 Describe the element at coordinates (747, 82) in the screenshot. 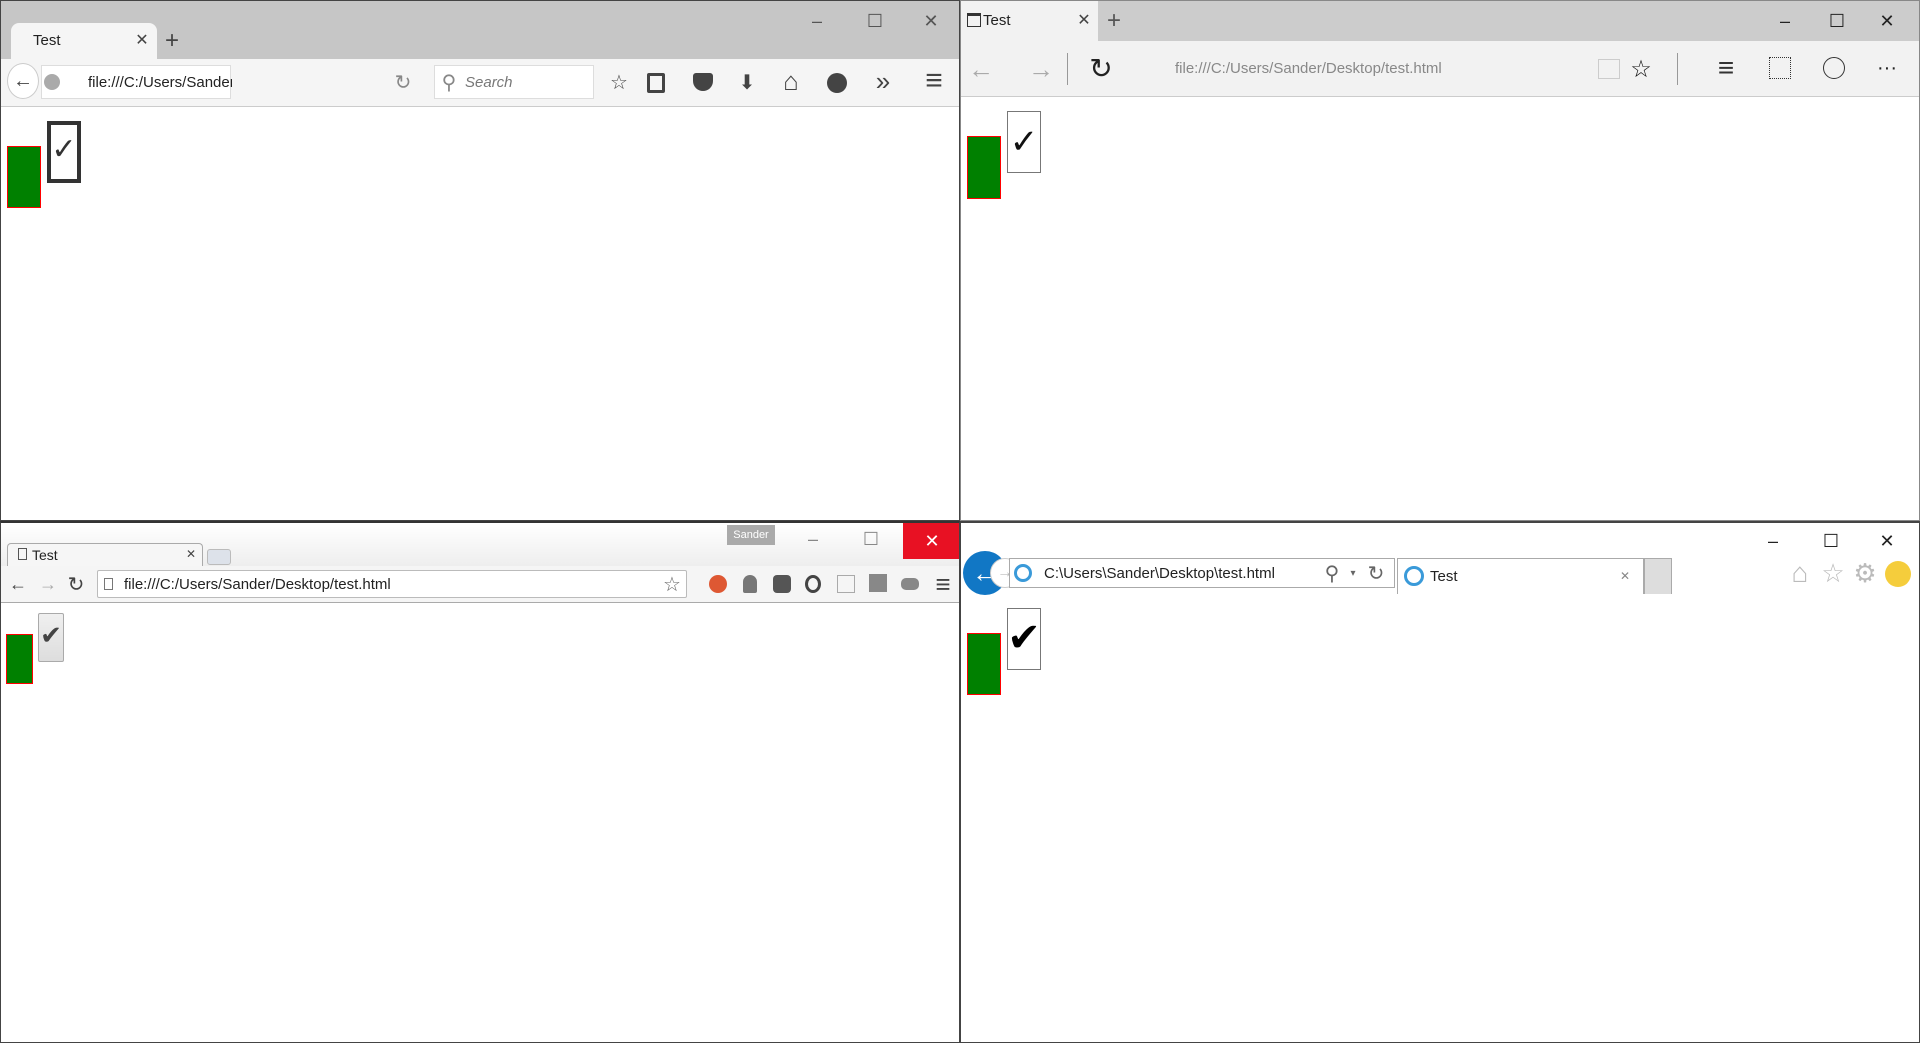

I see `download-icon: ⬇` at that location.